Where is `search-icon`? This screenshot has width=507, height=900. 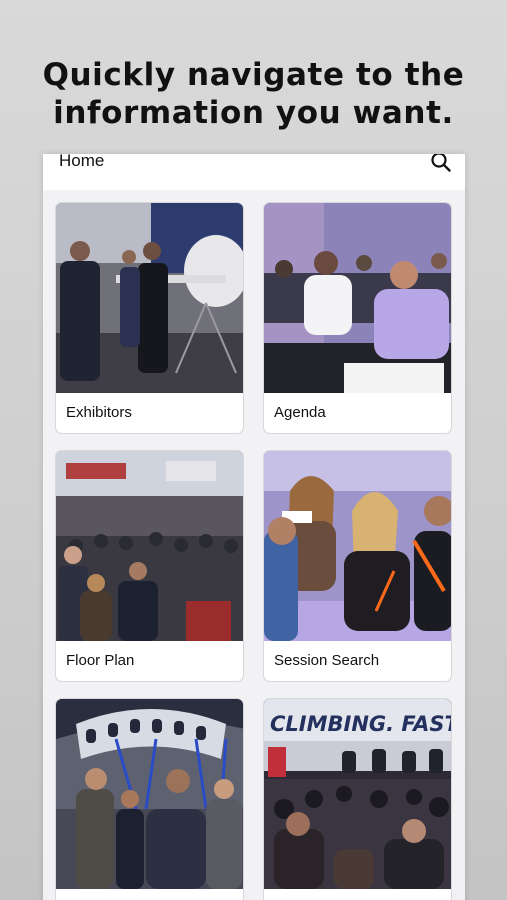 search-icon is located at coordinates (441, 163).